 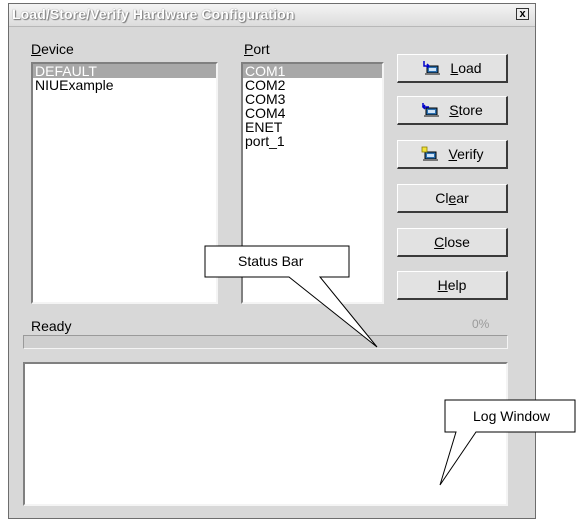 What do you see at coordinates (51, 326) in the screenshot?
I see `status-text: Ready` at bounding box center [51, 326].